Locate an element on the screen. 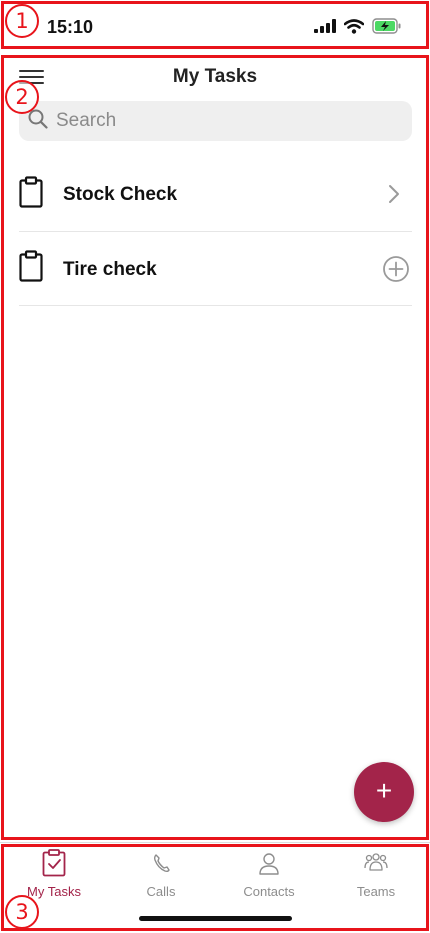 The height and width of the screenshot is (933, 430). annotation-box-status is located at coordinates (215, 25).